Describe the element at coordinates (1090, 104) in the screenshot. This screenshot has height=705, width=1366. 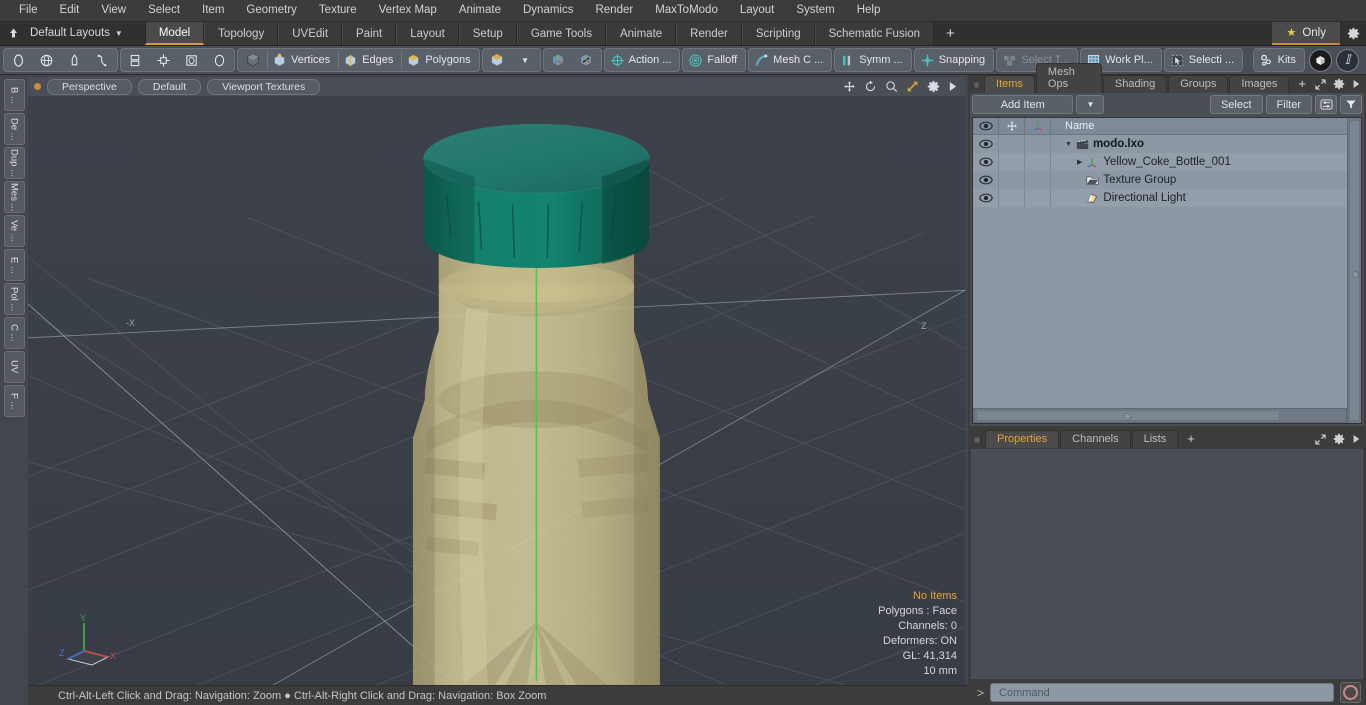
I see `add-item-chevron-down-icon: ▼` at that location.